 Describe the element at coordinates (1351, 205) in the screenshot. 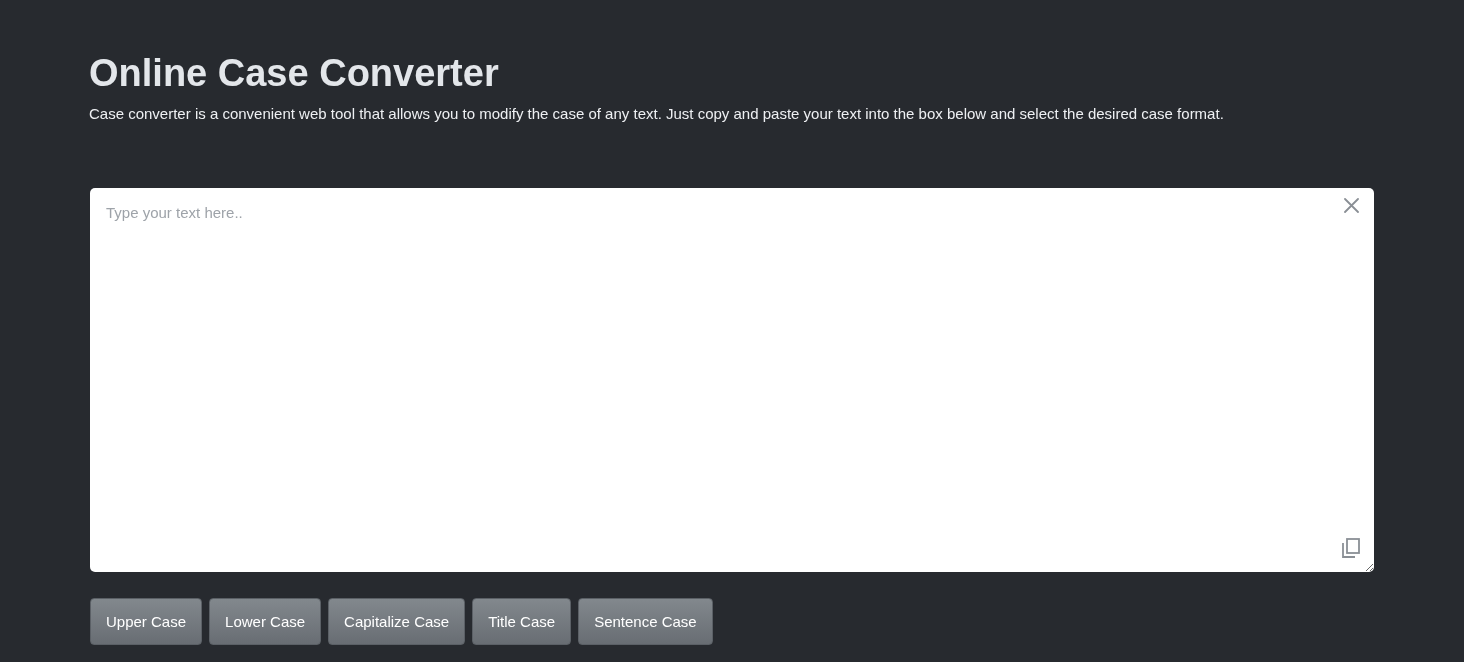

I see `close-icon` at that location.